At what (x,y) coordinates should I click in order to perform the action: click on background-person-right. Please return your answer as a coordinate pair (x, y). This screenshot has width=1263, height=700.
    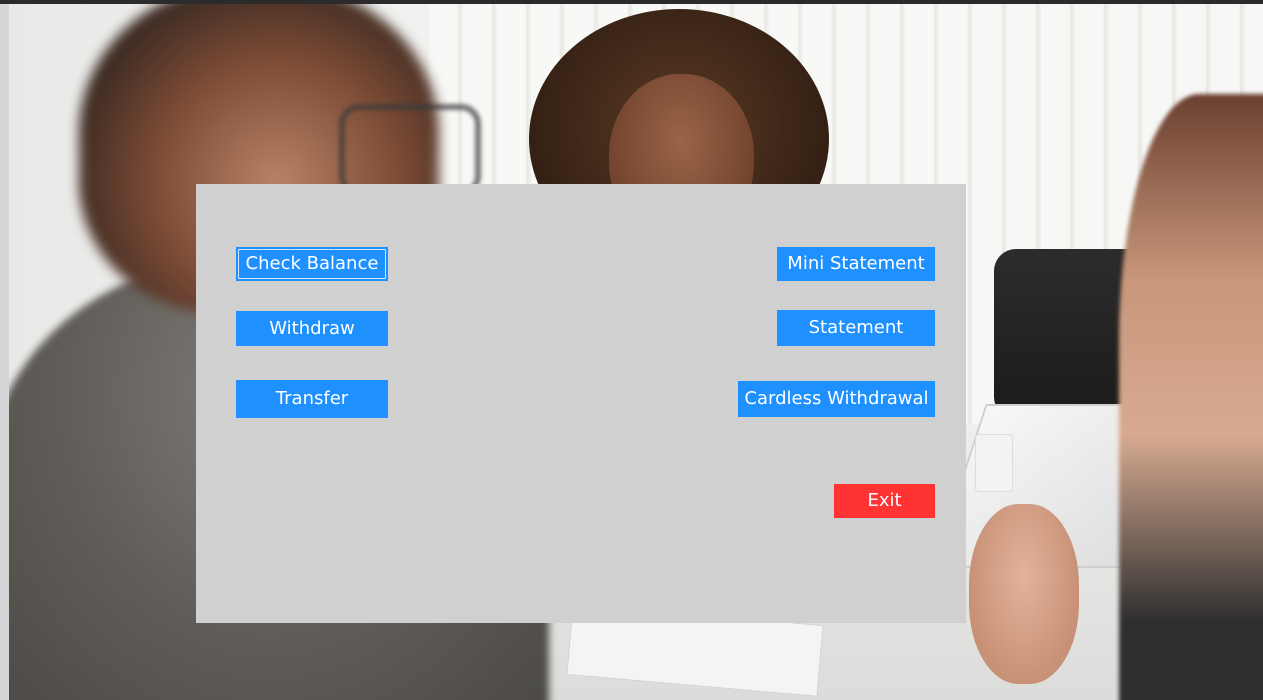
    Looking at the image, I should click on (1191, 397).